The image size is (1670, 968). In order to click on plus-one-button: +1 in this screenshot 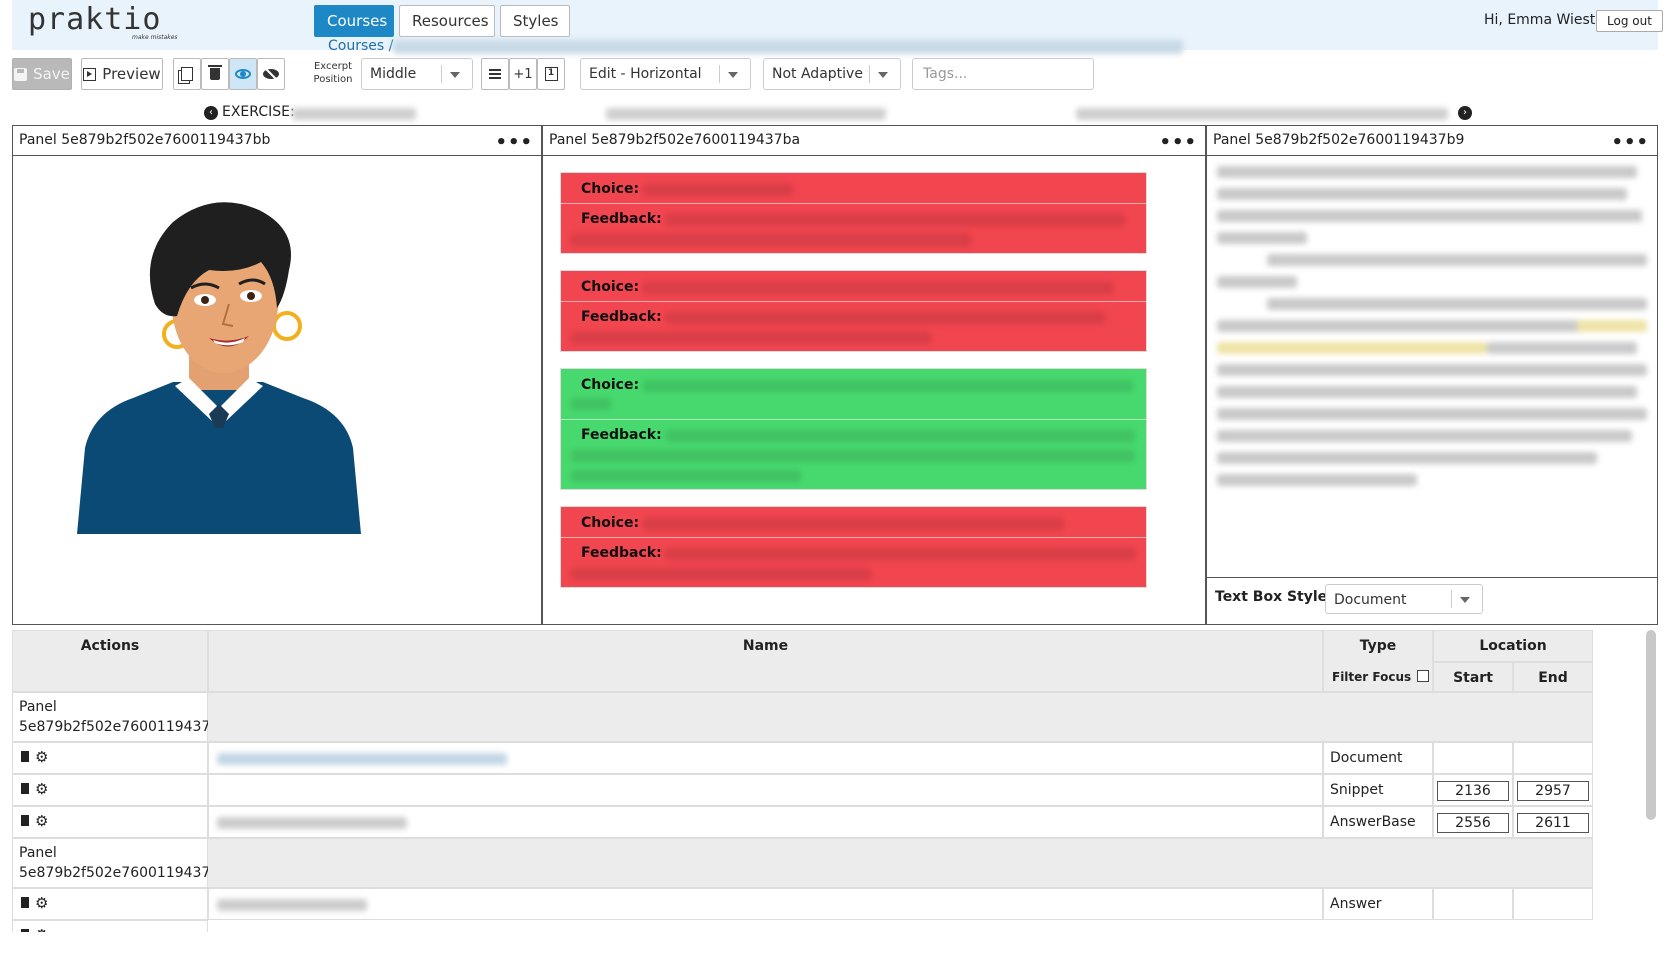, I will do `click(523, 74)`.